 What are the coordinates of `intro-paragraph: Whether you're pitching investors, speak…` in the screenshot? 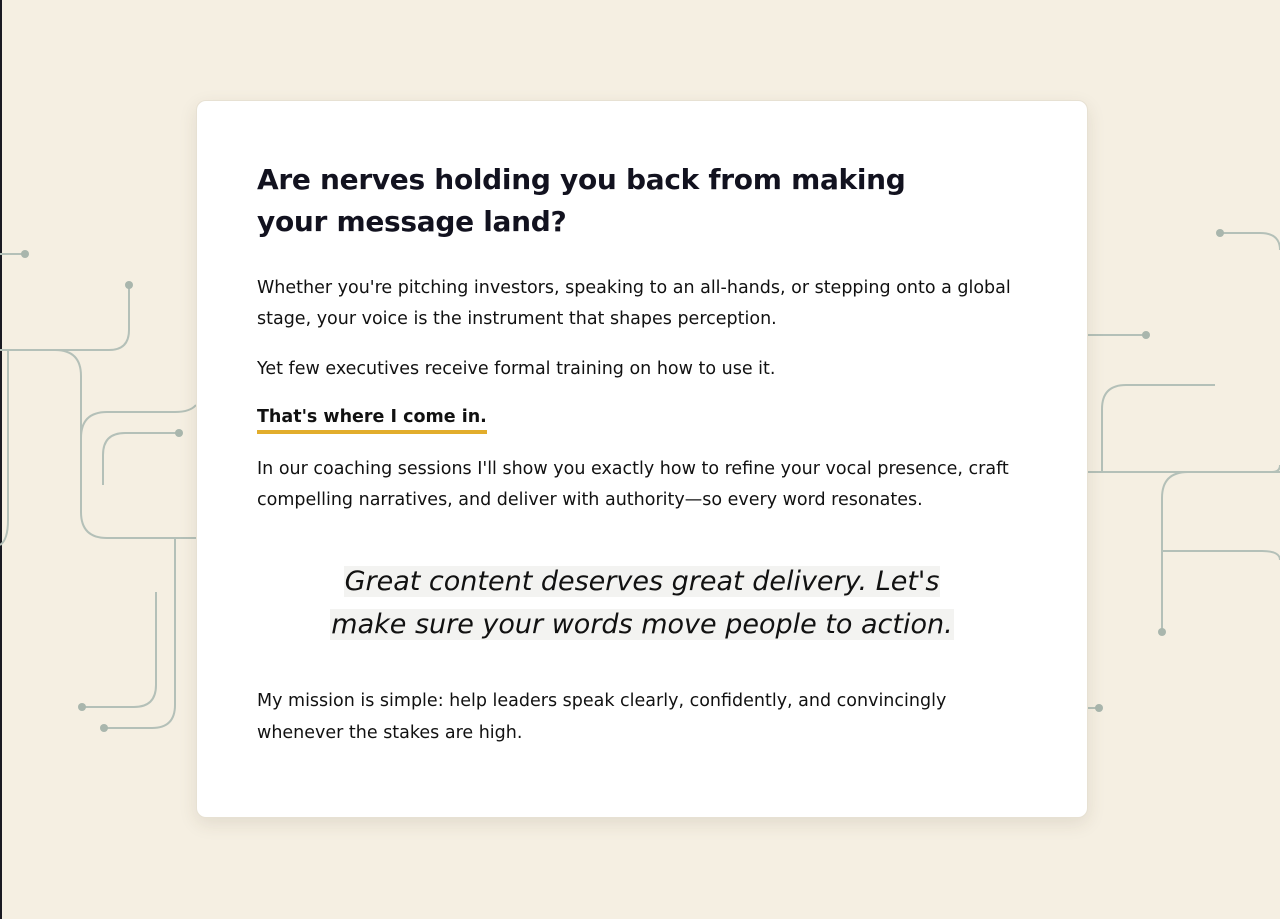 It's located at (634, 303).